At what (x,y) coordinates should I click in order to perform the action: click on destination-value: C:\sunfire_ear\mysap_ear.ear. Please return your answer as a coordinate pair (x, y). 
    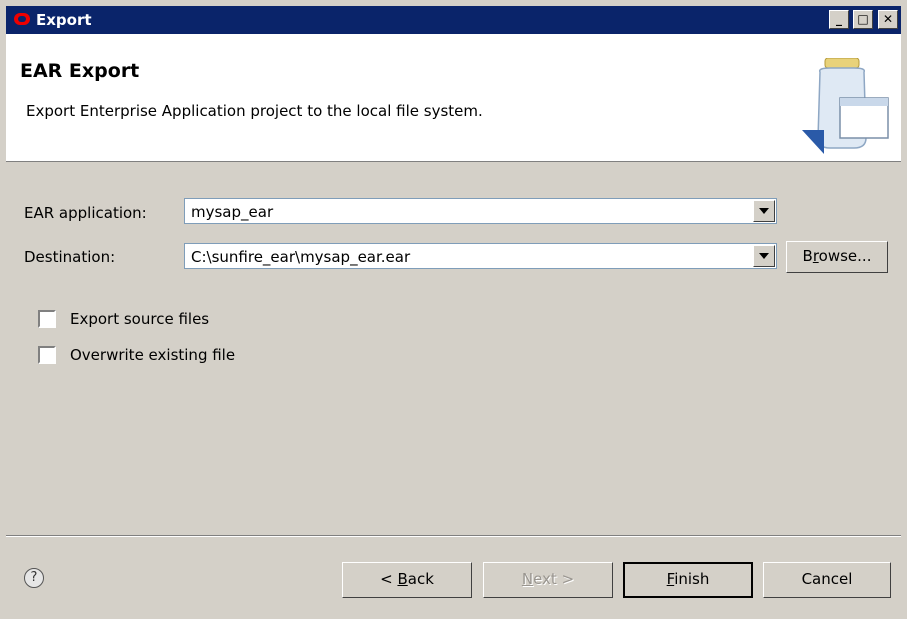
    Looking at the image, I should click on (301, 257).